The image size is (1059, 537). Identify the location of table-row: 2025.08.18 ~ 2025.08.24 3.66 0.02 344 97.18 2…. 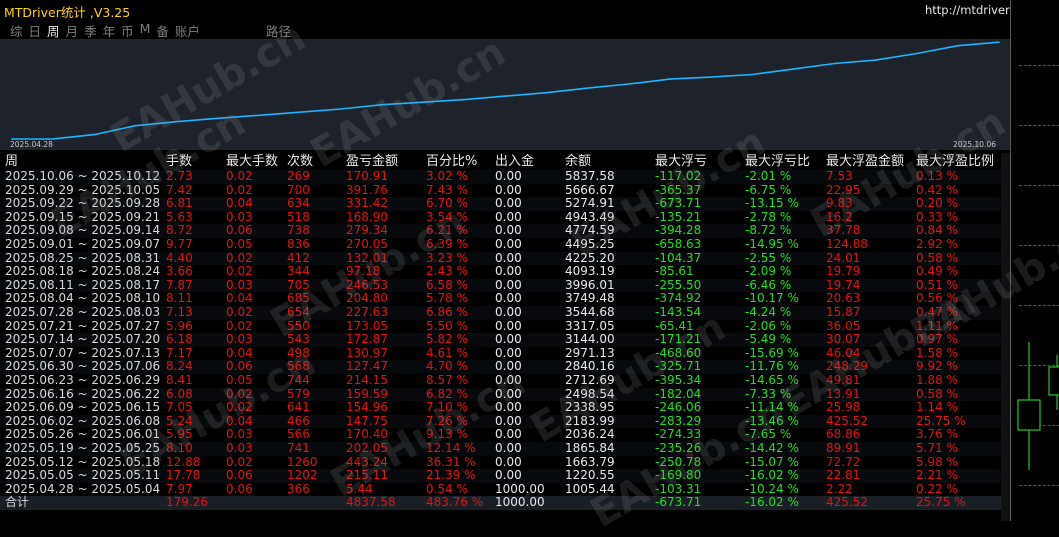
(505, 272).